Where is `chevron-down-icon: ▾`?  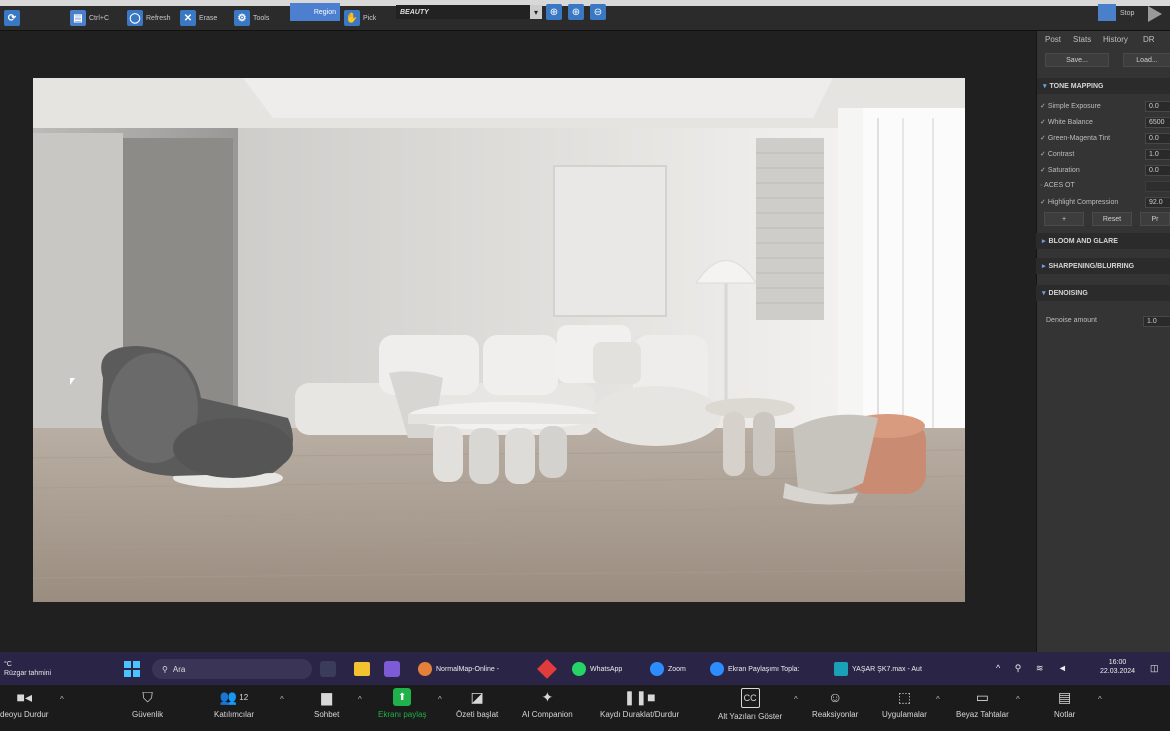
chevron-down-icon: ▾ is located at coordinates (536, 12).